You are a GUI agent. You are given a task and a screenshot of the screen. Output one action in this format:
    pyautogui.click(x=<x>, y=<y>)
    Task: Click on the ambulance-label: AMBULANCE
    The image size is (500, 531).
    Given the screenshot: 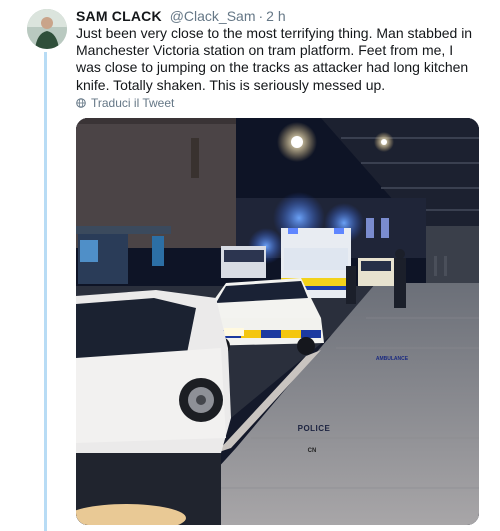 What is the action you would take?
    pyautogui.click(x=392, y=359)
    